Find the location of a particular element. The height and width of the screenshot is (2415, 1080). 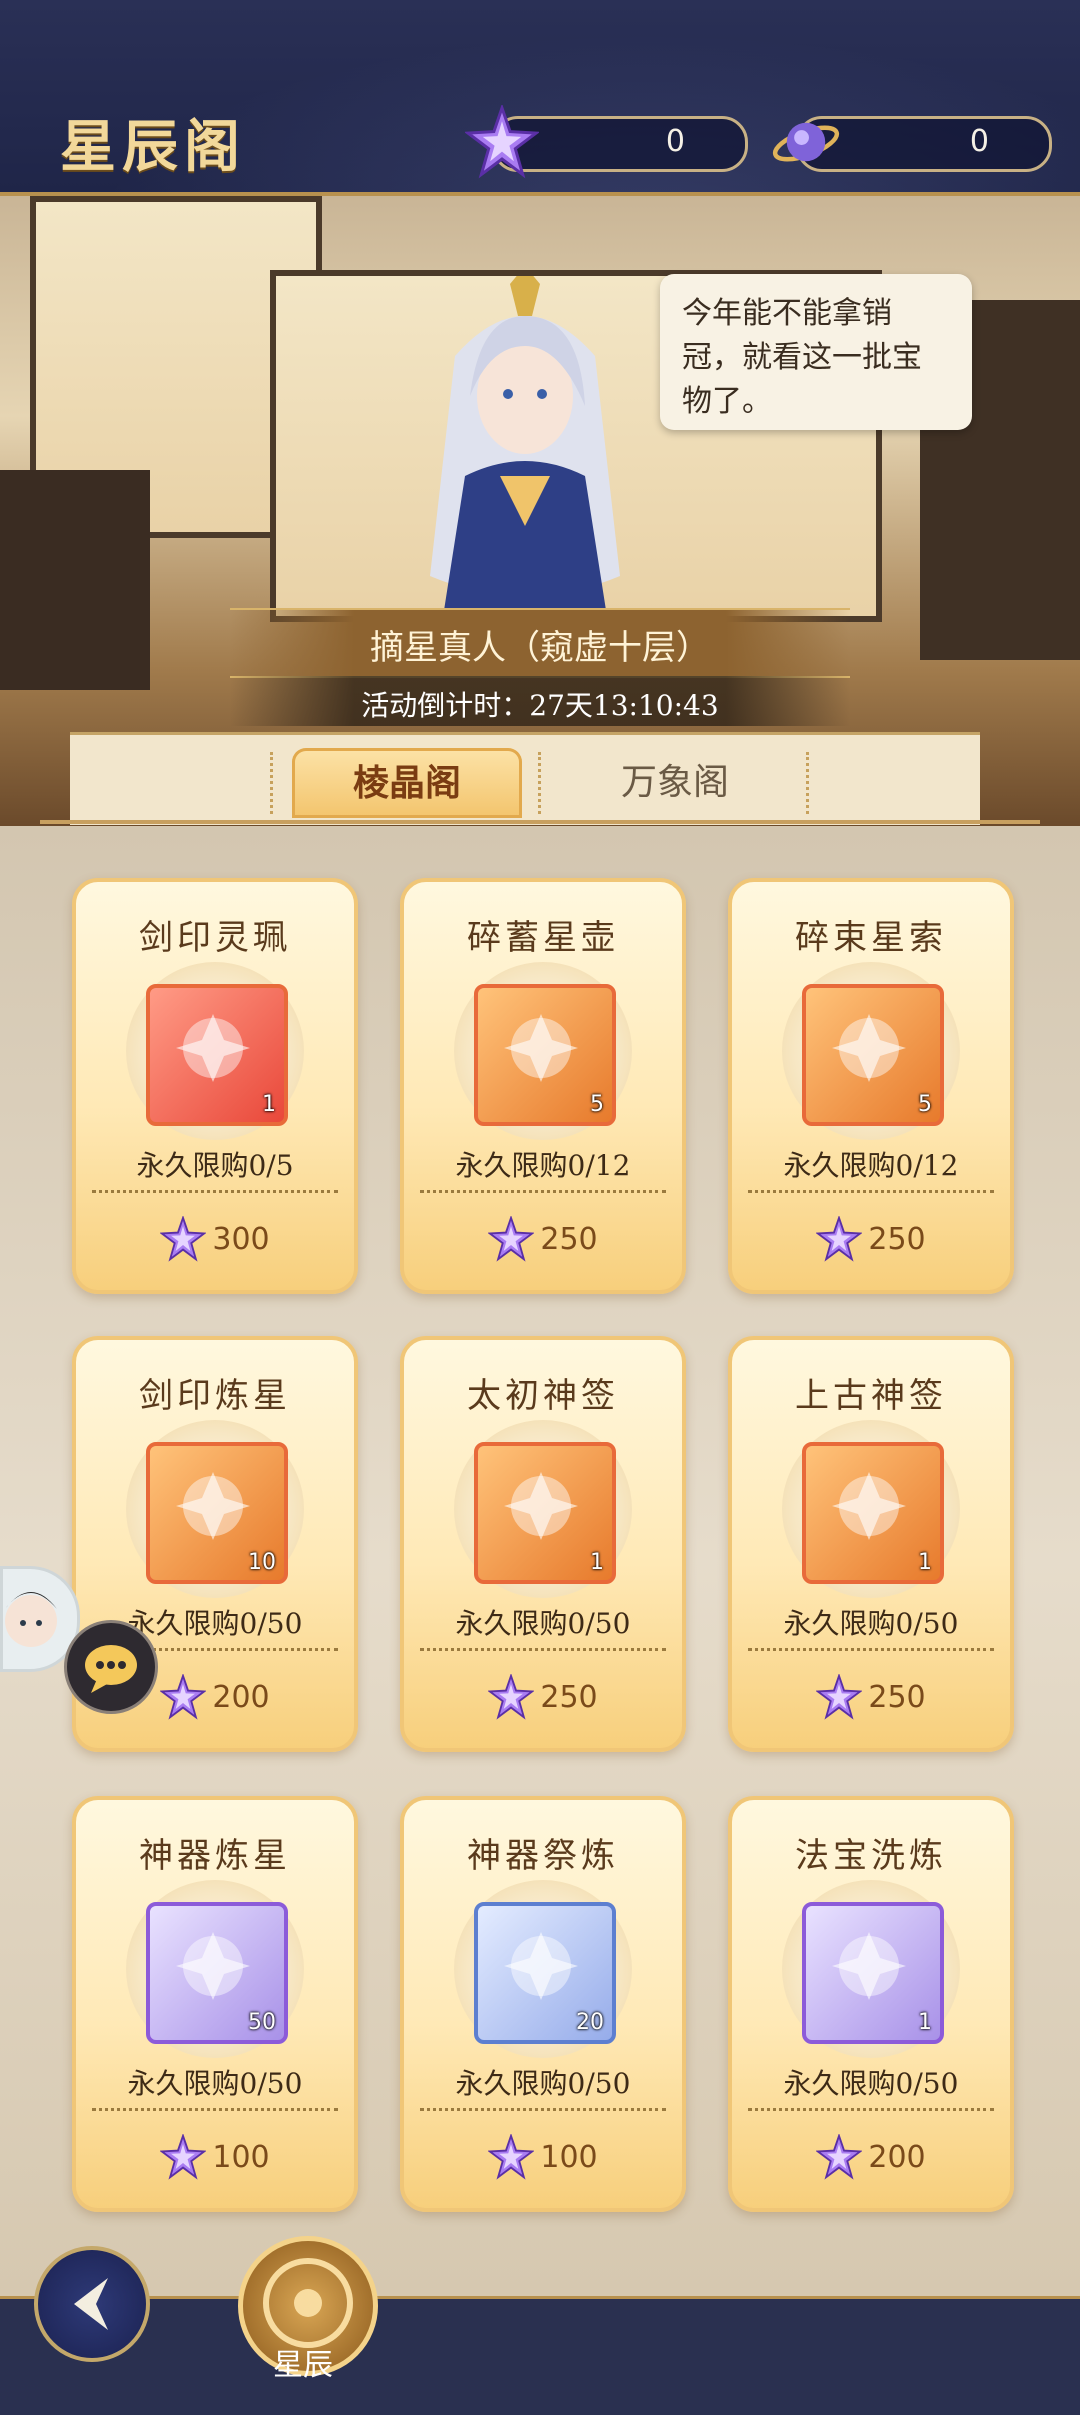

dialogue-text: 今年能不能拿销冠，就看这一批宝物了。 is located at coordinates (802, 357).